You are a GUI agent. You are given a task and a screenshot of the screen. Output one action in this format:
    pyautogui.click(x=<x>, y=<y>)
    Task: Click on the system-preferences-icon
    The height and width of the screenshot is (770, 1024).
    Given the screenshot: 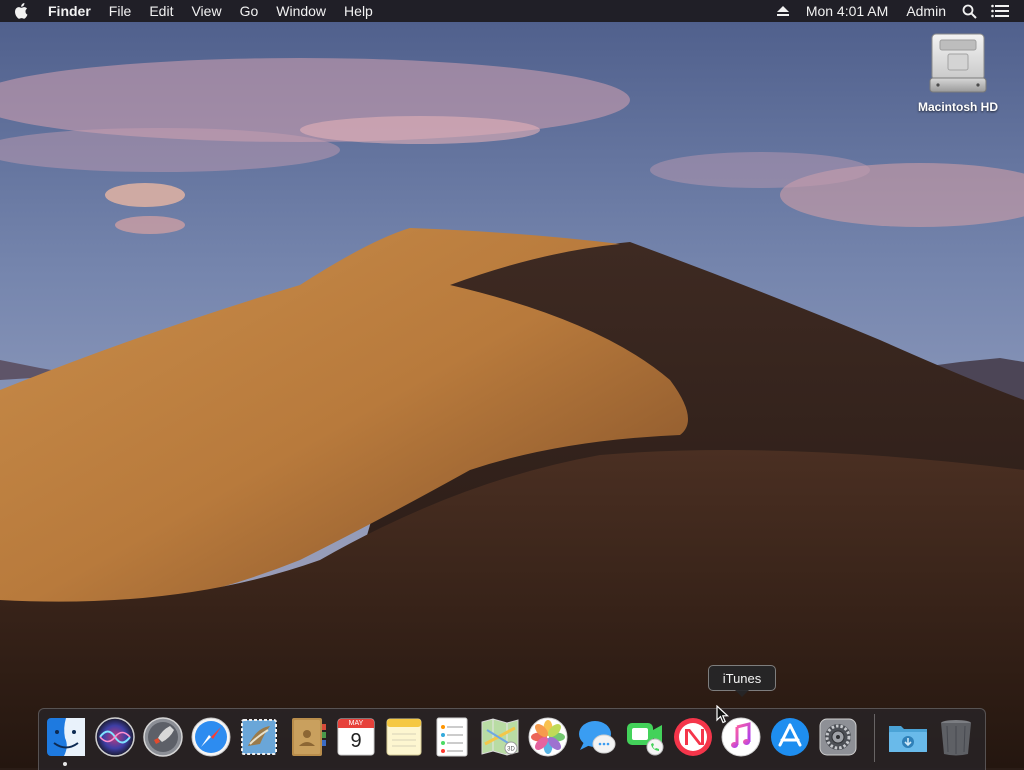 What is the action you would take?
    pyautogui.click(x=838, y=737)
    